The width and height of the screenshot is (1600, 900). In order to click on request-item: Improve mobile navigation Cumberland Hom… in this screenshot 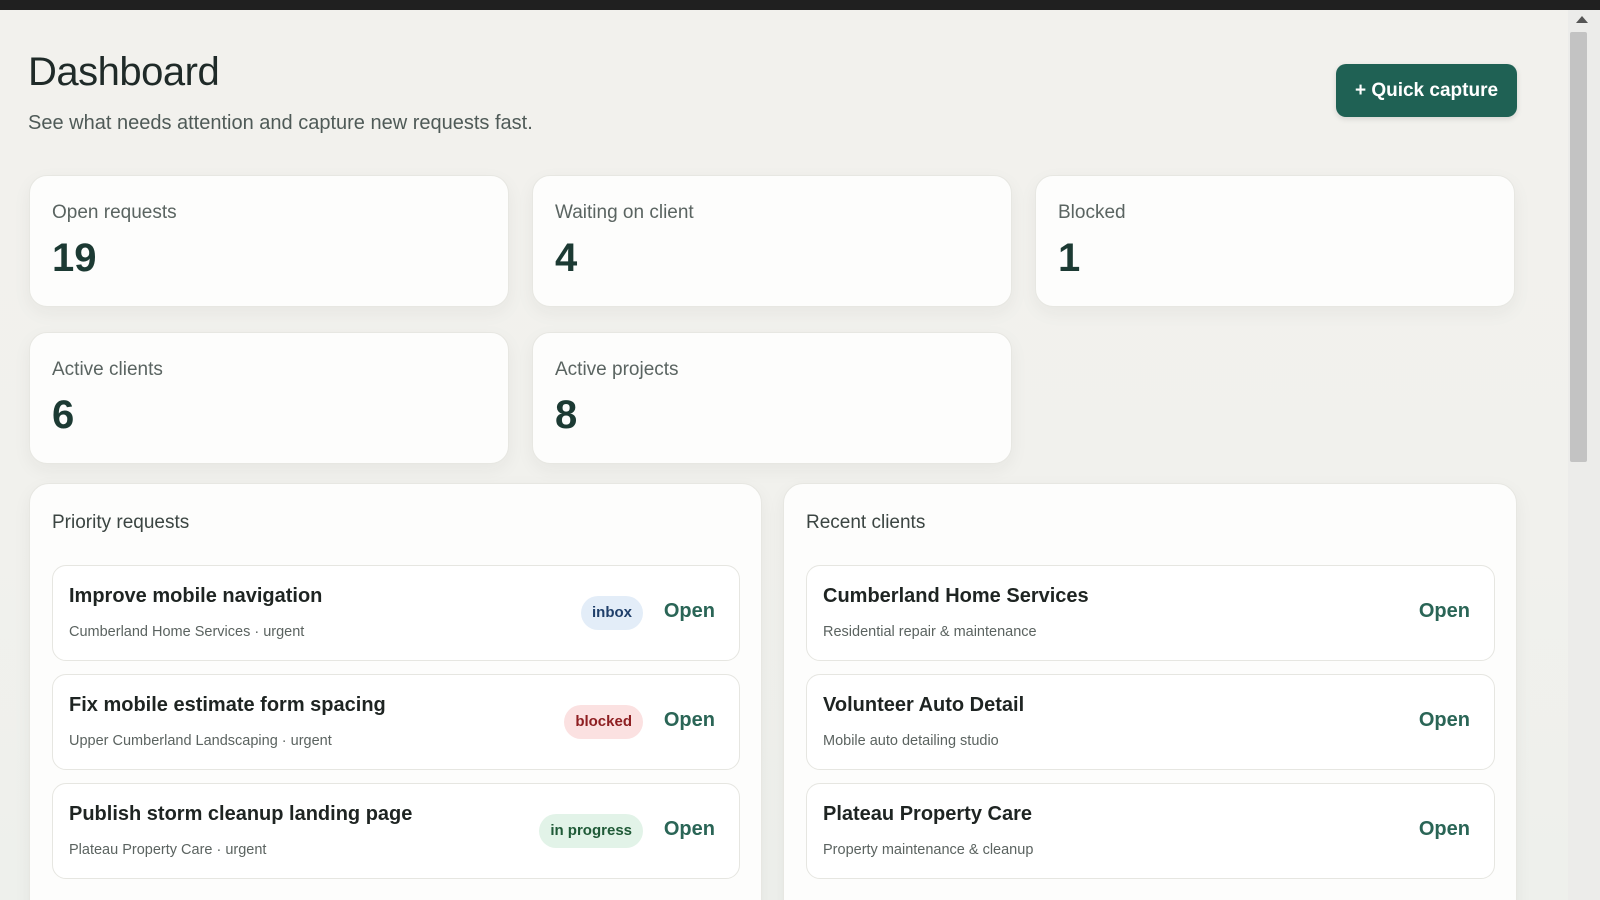, I will do `click(396, 613)`.